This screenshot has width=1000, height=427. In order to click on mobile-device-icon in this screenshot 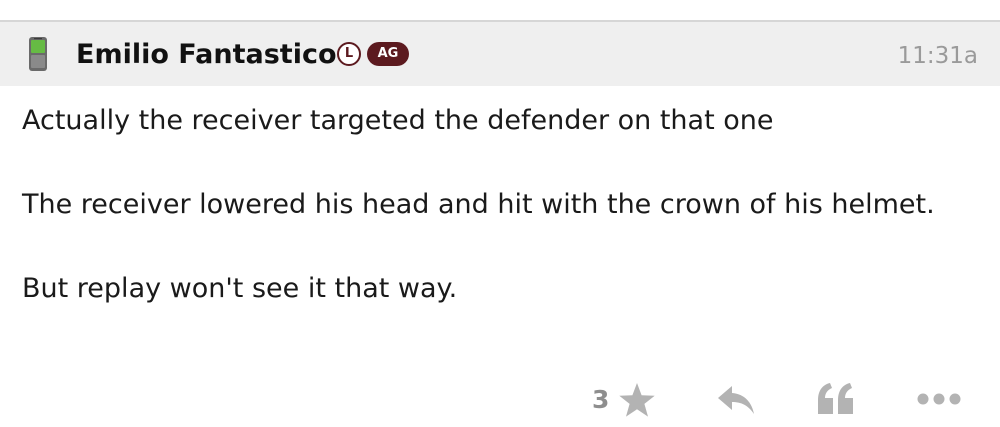, I will do `click(38, 54)`.